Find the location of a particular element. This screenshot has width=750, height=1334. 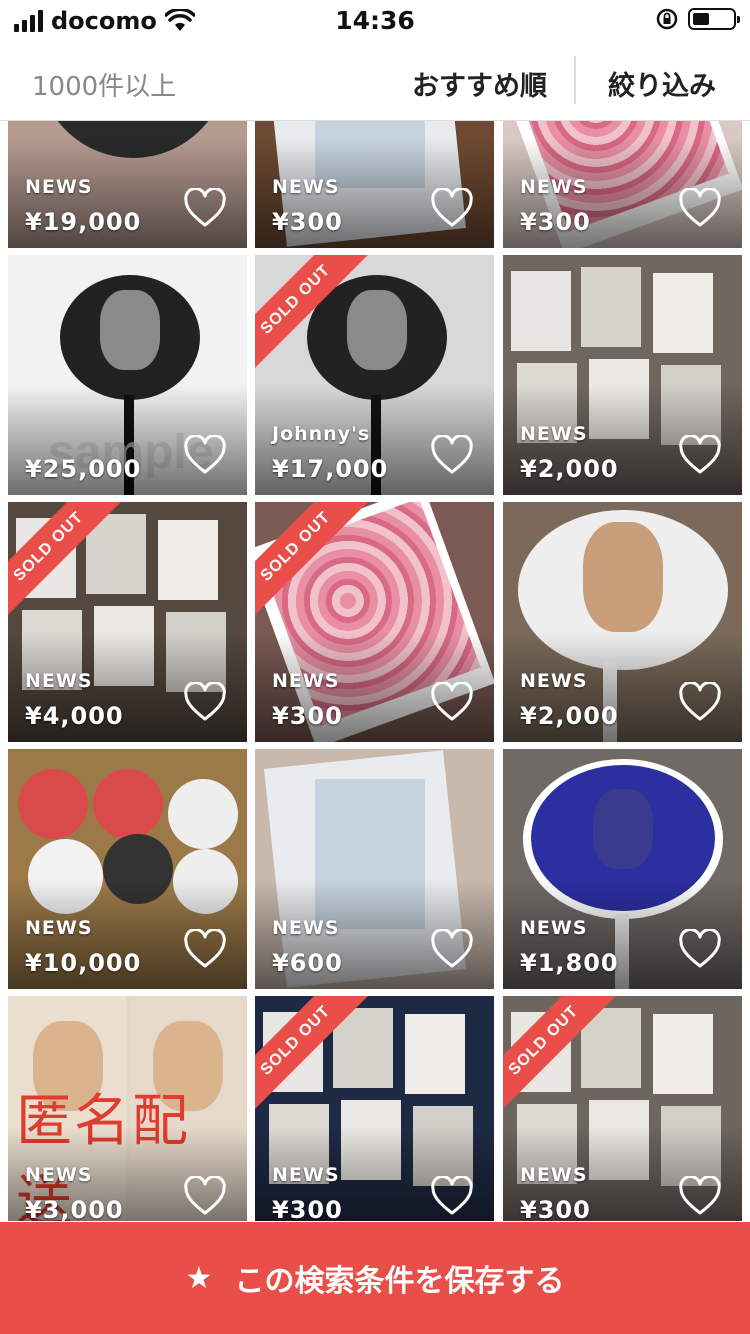

rotation-lock-icon is located at coordinates (667, 19).